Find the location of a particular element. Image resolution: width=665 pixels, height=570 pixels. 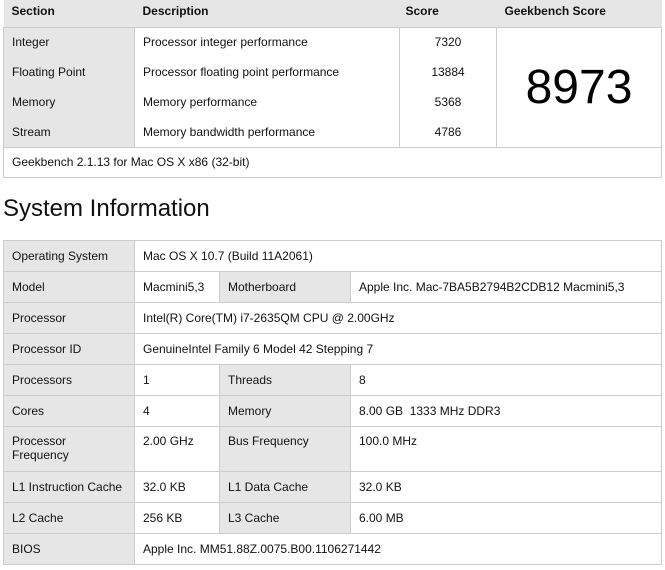

table-row: Cores 4 Memory 8.00 GB 1333 MHz DDR3 is located at coordinates (332, 411).